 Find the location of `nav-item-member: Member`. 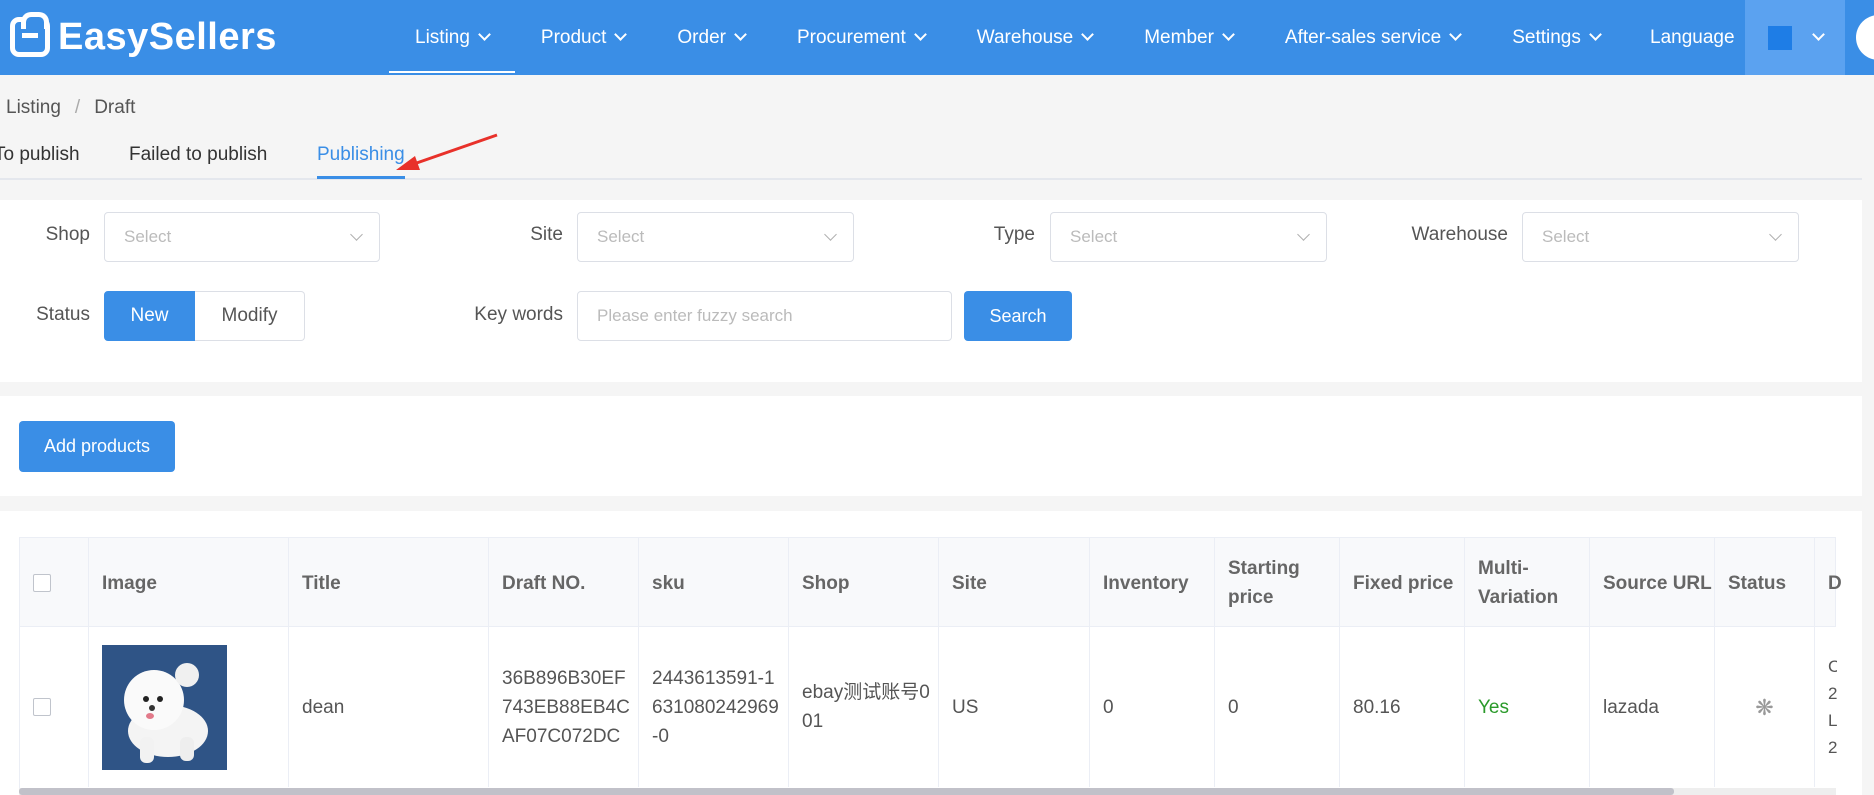

nav-item-member: Member is located at coordinates (1188, 37).